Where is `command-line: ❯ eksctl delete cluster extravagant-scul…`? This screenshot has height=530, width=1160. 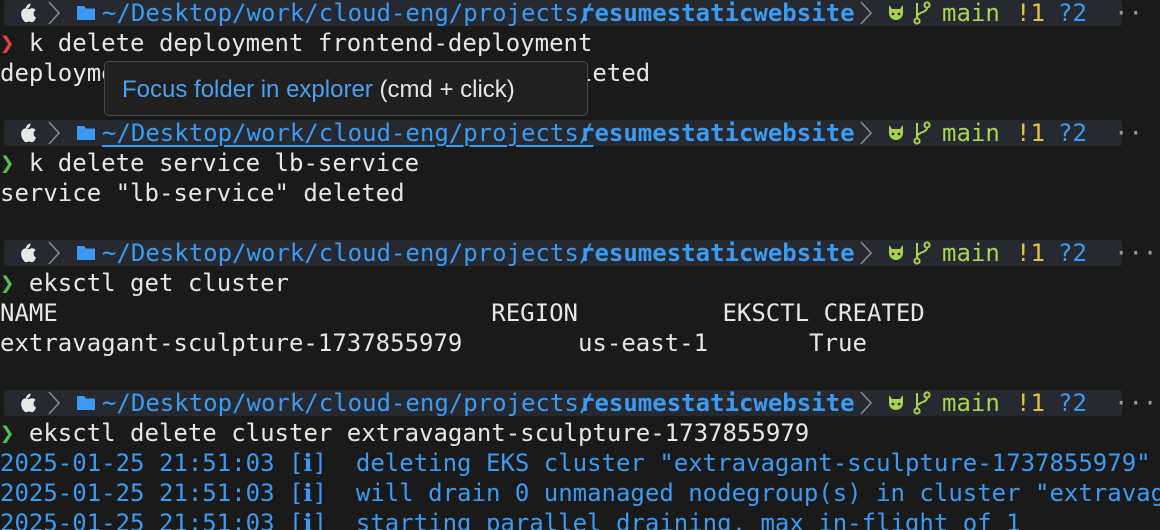
command-line: ❯ eksctl delete cluster extravagant-scul… is located at coordinates (580, 433).